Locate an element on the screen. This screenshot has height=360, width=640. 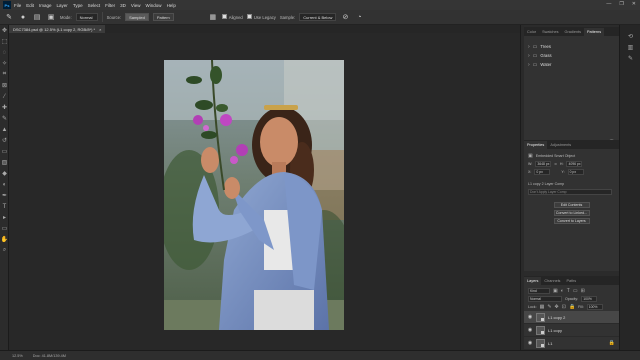
pixel-filter-icon: ▣ is located at coordinates (555, 291).